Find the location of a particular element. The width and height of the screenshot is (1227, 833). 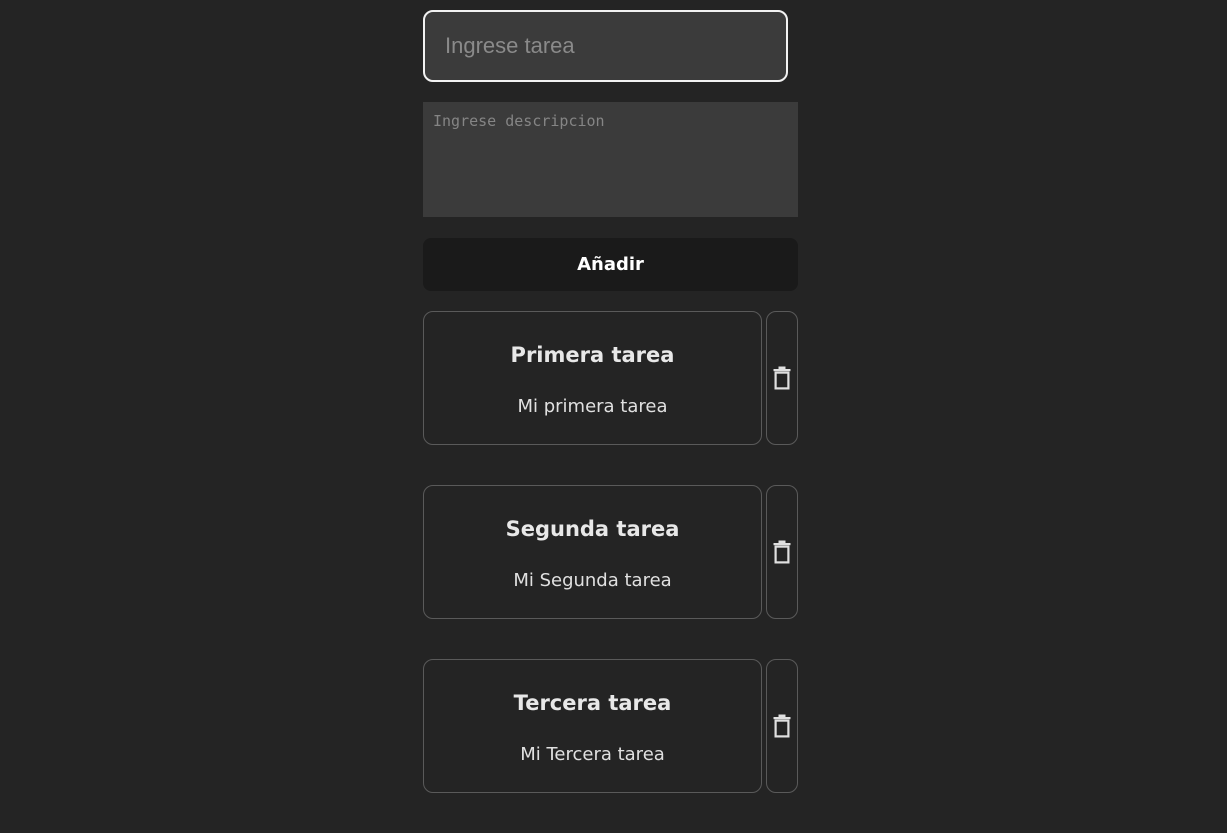

task-item: Segunda tarea Mi Segunda tarea is located at coordinates (610, 552).